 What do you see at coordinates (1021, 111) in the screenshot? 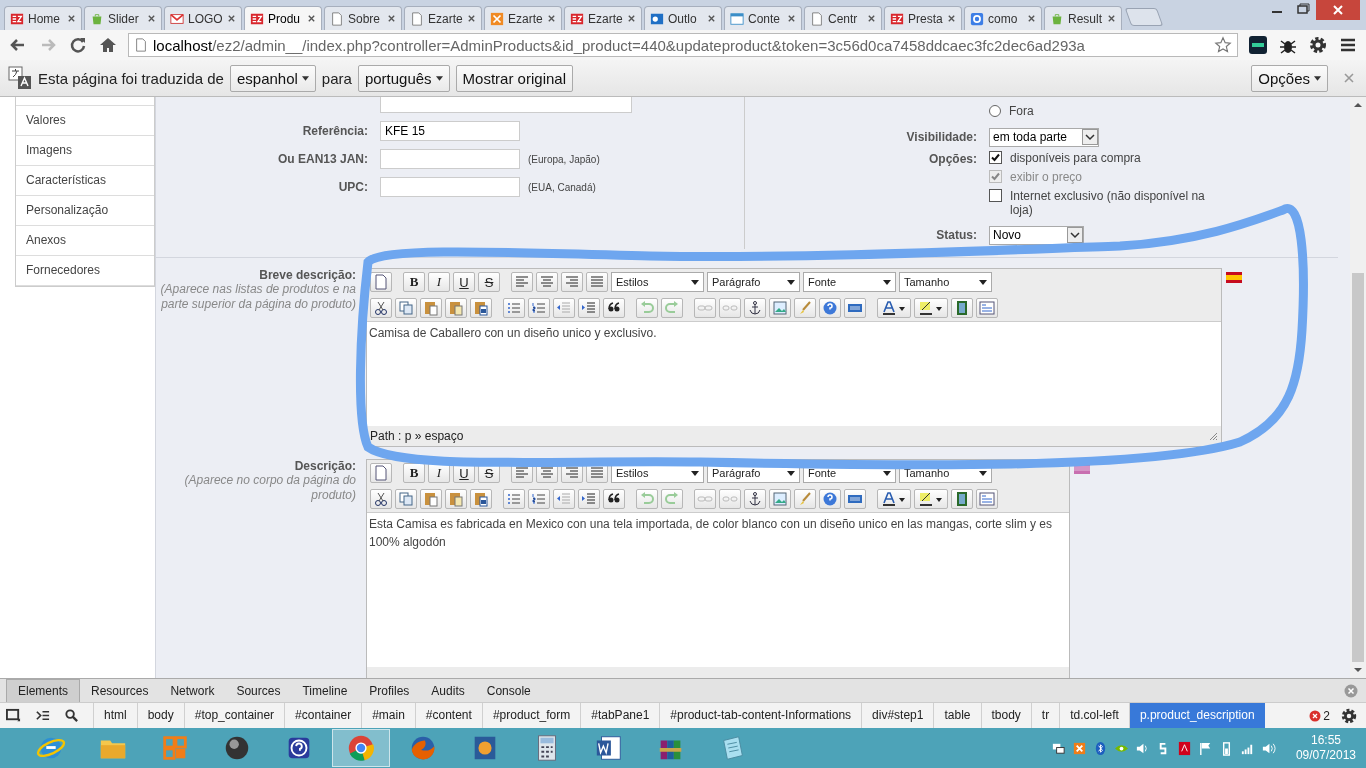
I see `radio-label: Fora` at bounding box center [1021, 111].